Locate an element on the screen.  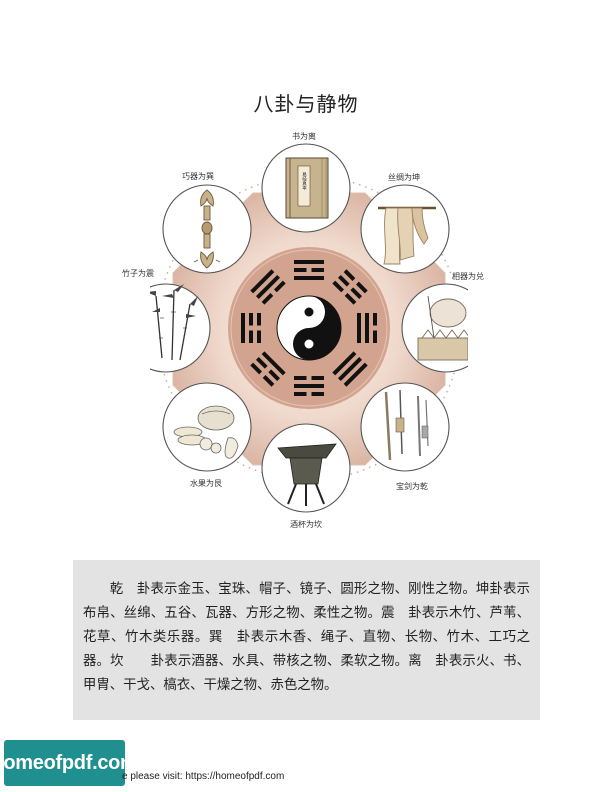
yin-yang-icon is located at coordinates (309, 328).